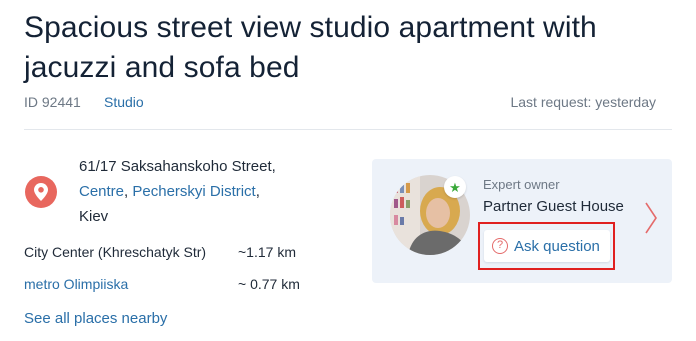 Image resolution: width=696 pixels, height=341 pixels. Describe the element at coordinates (455, 187) in the screenshot. I see `star-icon: ★` at that location.